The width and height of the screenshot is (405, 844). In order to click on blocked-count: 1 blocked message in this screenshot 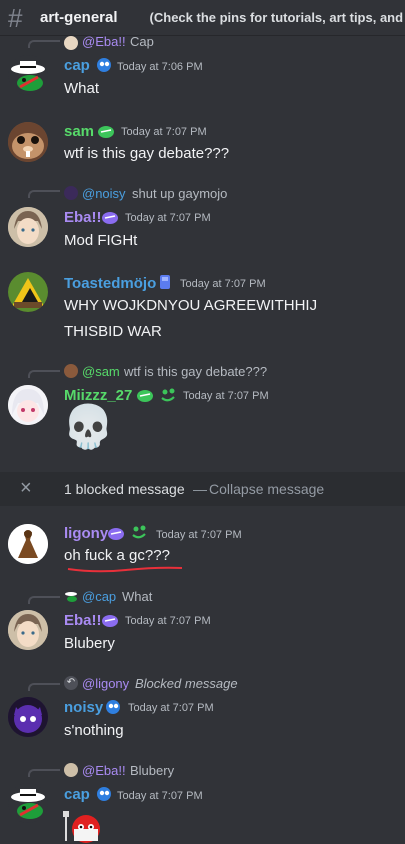, I will do `click(124, 489)`.